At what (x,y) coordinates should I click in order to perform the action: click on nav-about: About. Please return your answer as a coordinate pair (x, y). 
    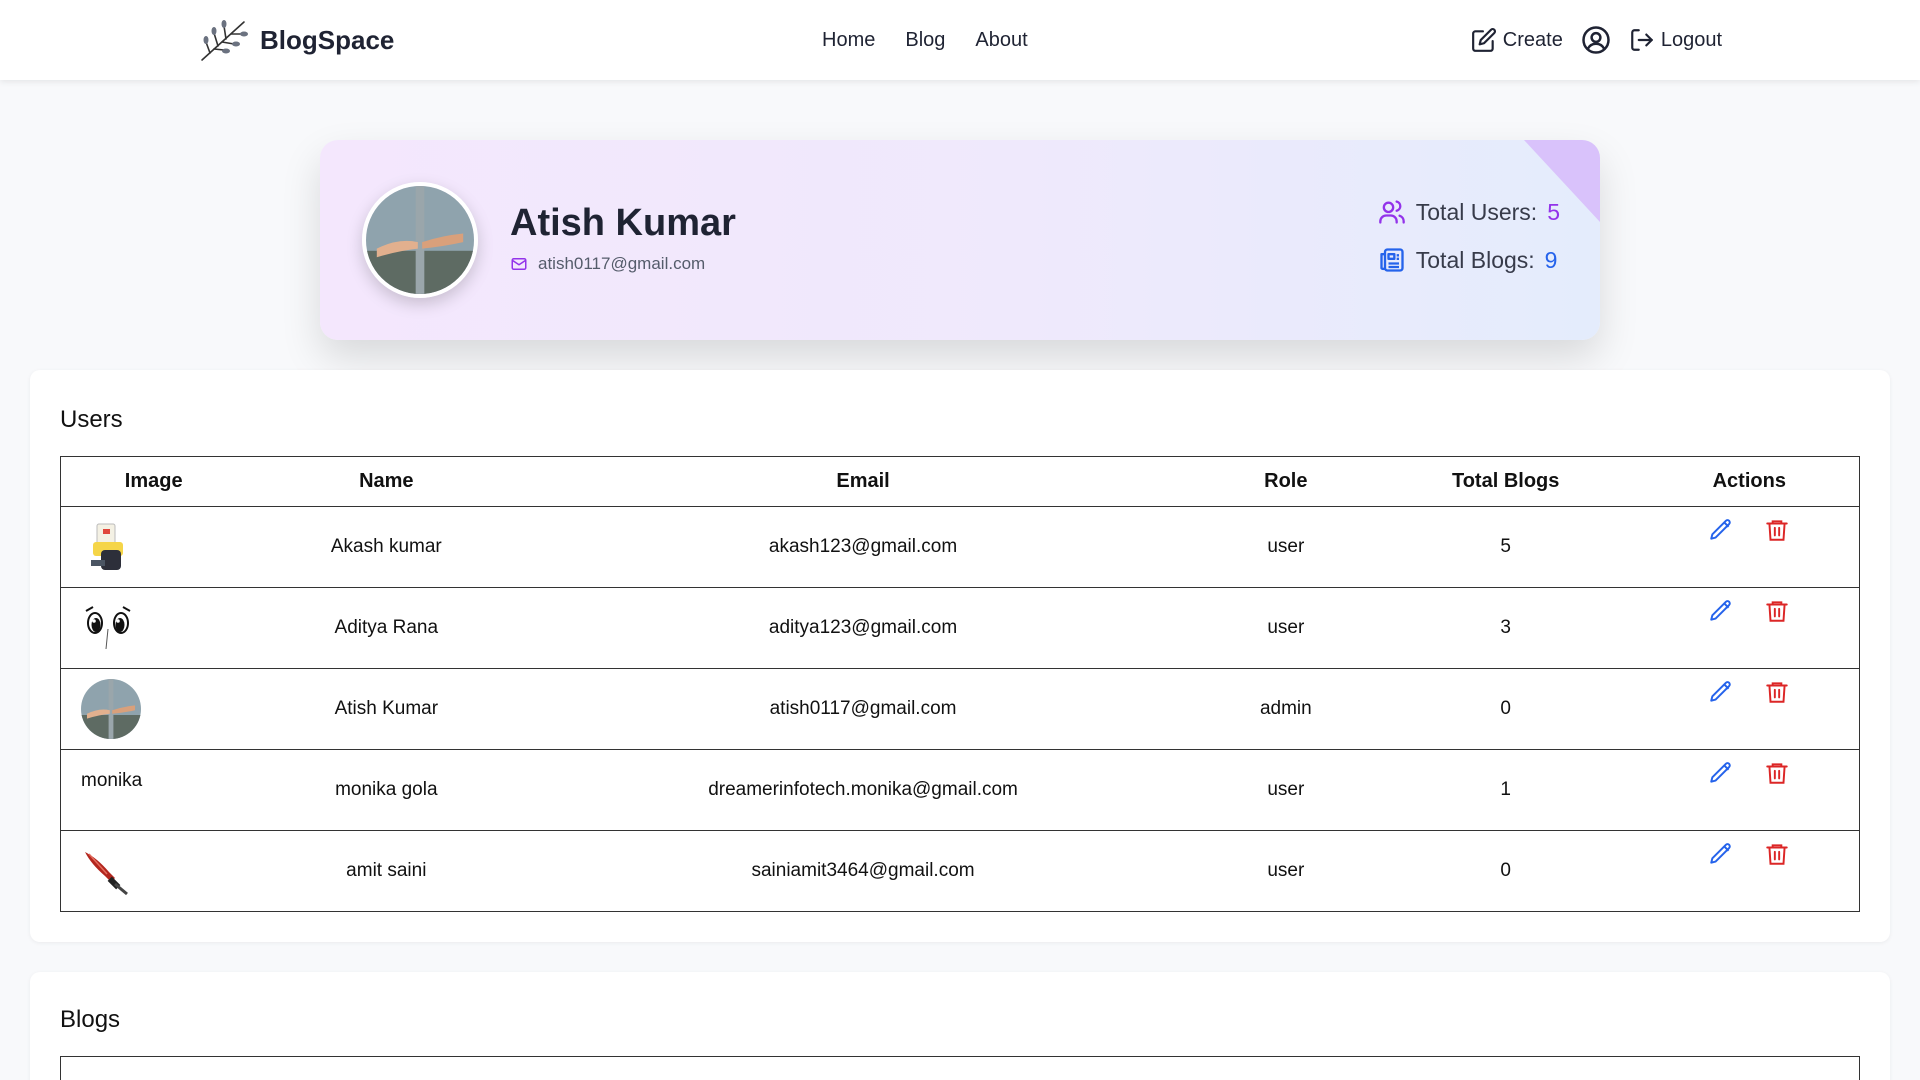
    Looking at the image, I should click on (1001, 40).